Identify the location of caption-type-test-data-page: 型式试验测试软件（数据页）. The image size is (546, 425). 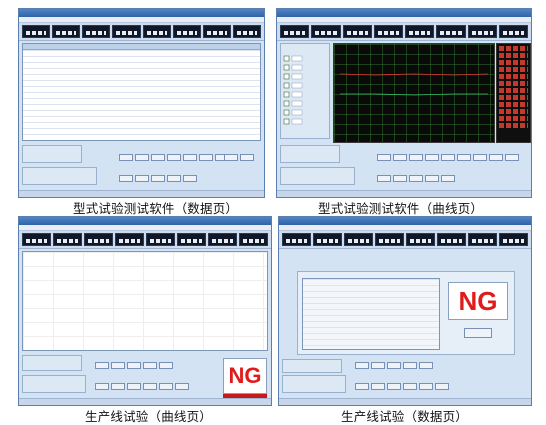
(156, 208).